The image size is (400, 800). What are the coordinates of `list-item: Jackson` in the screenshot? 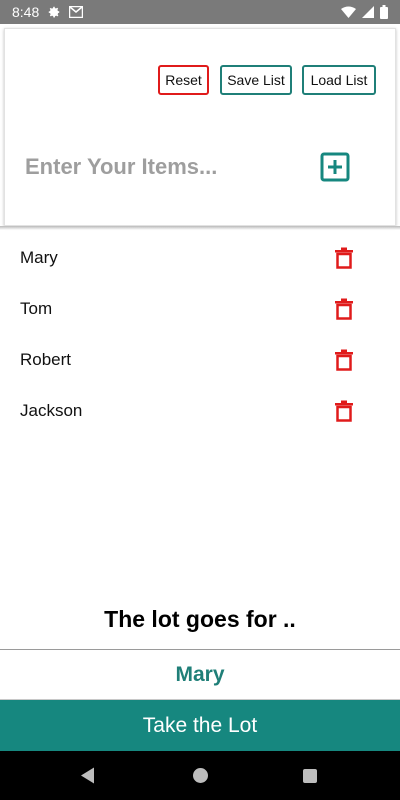 It's located at (200, 410).